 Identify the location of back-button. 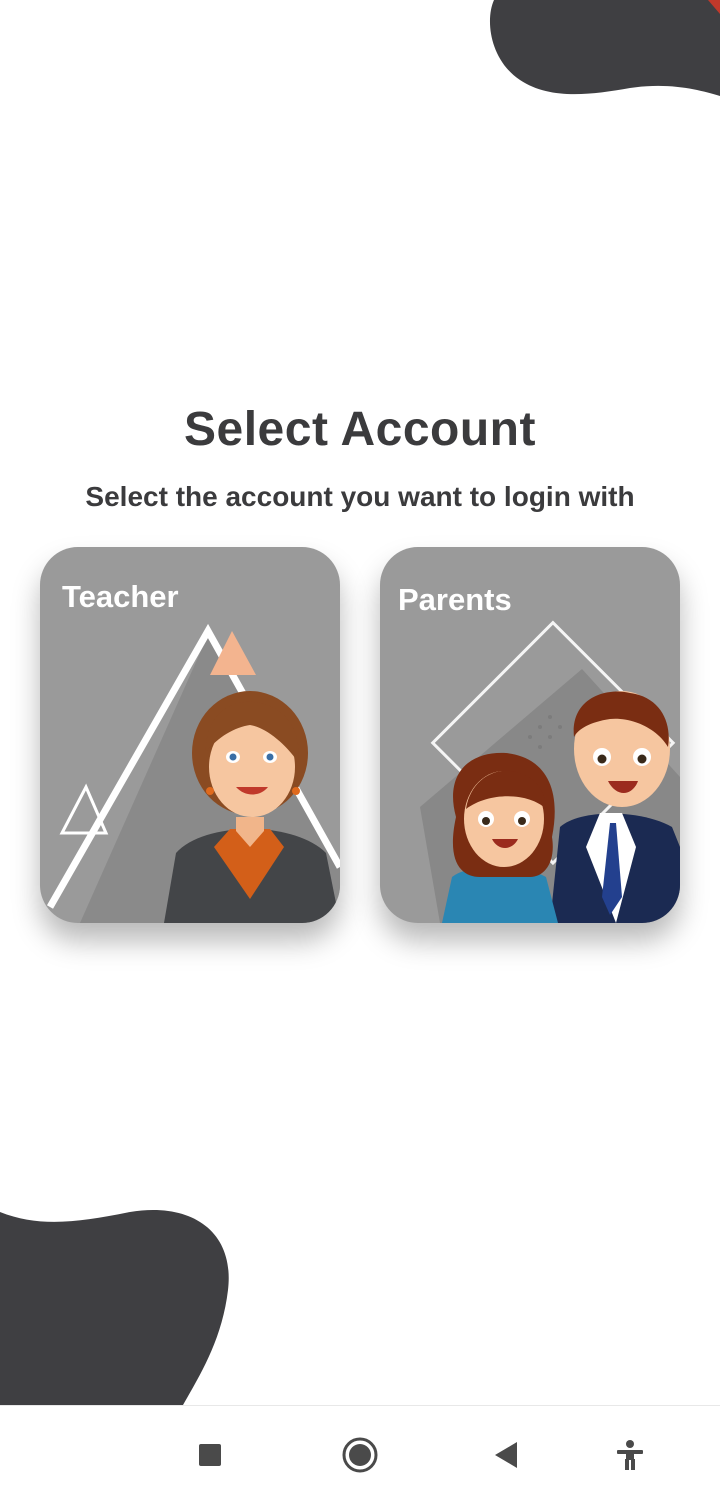
(506, 1454).